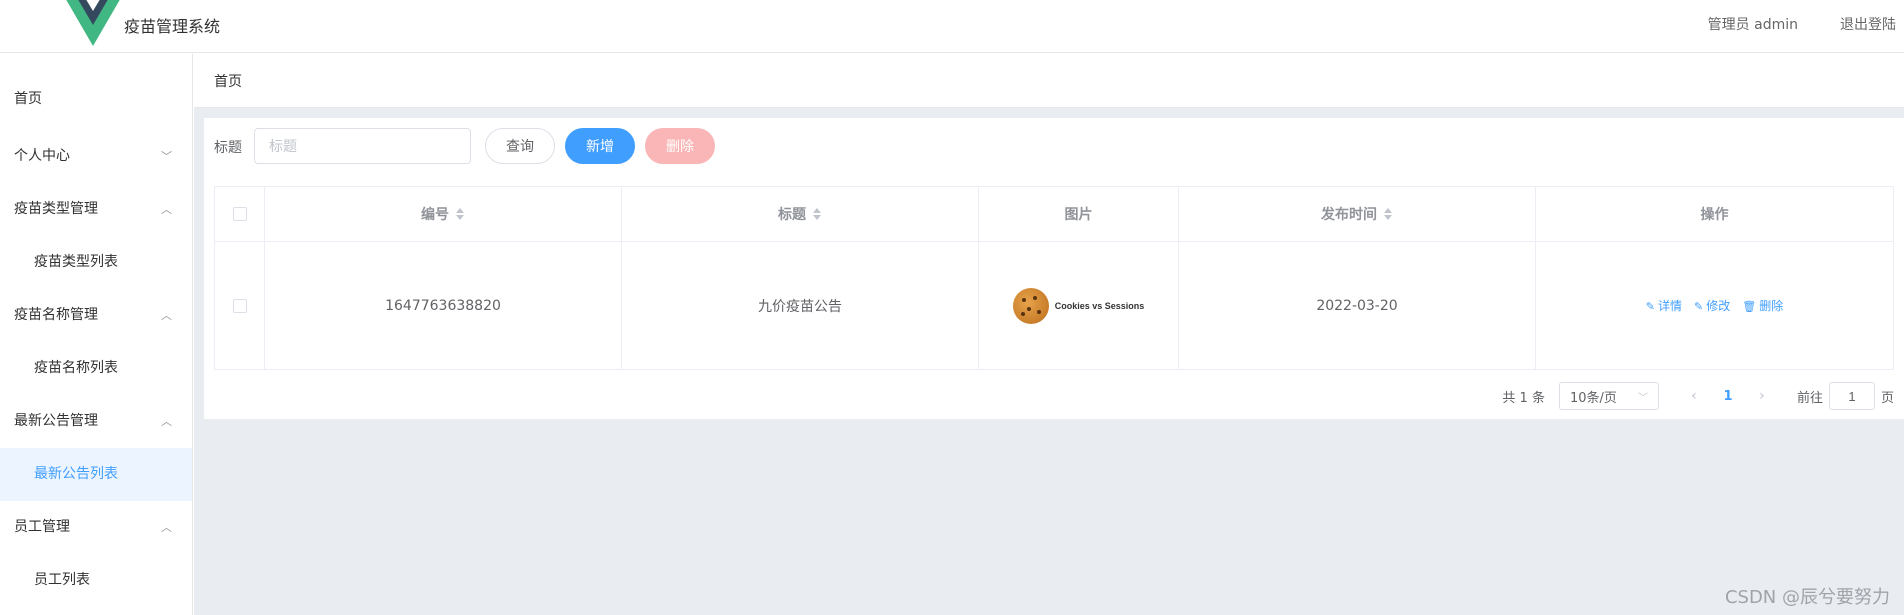 Image resolution: width=1904 pixels, height=615 pixels. What do you see at coordinates (1807, 597) in the screenshot?
I see `watermark: CSDN @辰兮要努力` at bounding box center [1807, 597].